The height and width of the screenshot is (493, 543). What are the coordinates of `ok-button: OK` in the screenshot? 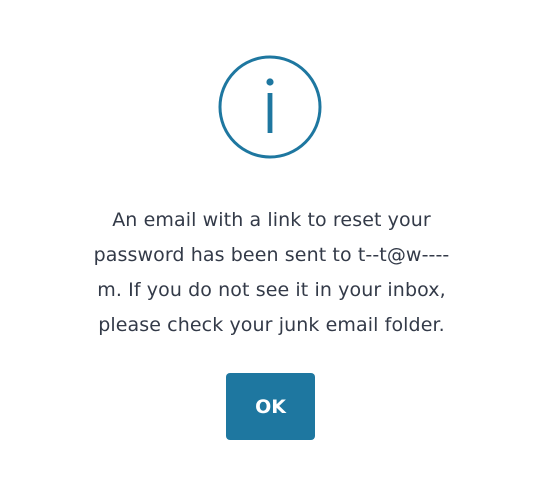 It's located at (270, 406).